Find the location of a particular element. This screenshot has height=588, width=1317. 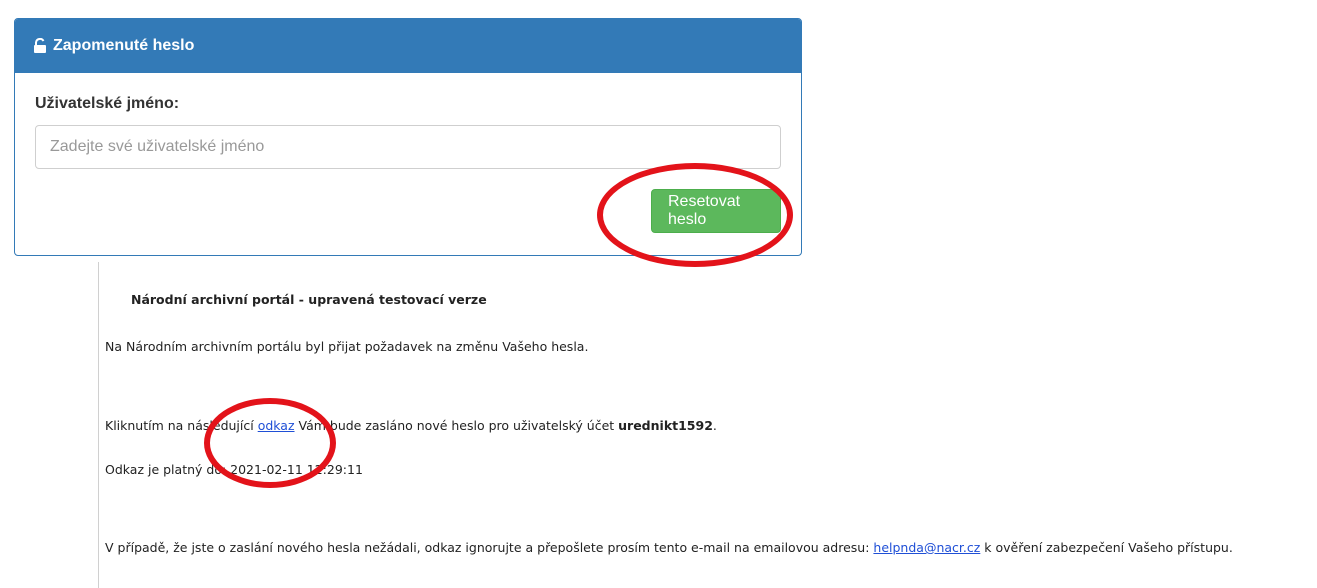

help-email-link: helpnda@nacr.cz is located at coordinates (926, 547).